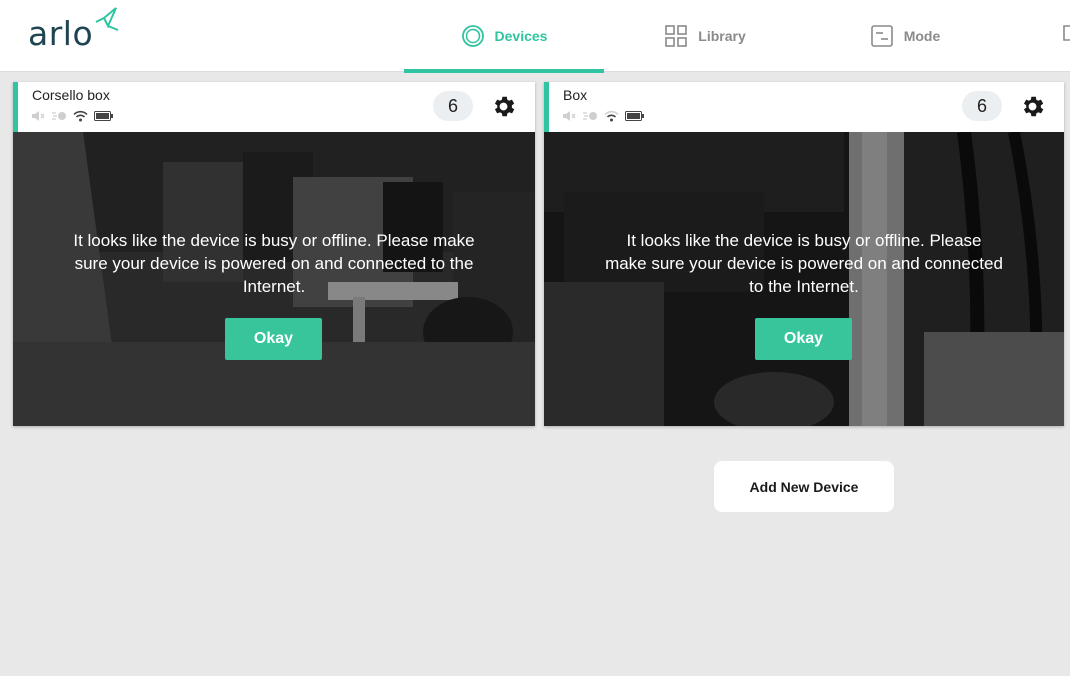  I want to click on library-grid-icon, so click(676, 36).